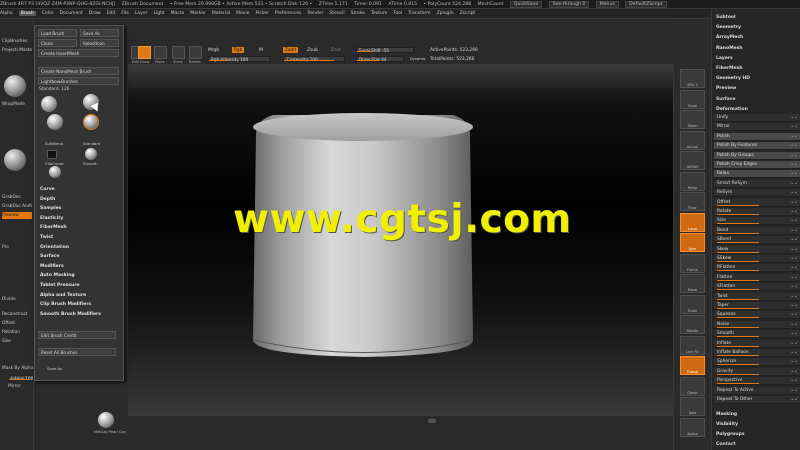 The height and width of the screenshot is (450, 800). What do you see at coordinates (178, 52) in the screenshot?
I see `scale-button` at bounding box center [178, 52].